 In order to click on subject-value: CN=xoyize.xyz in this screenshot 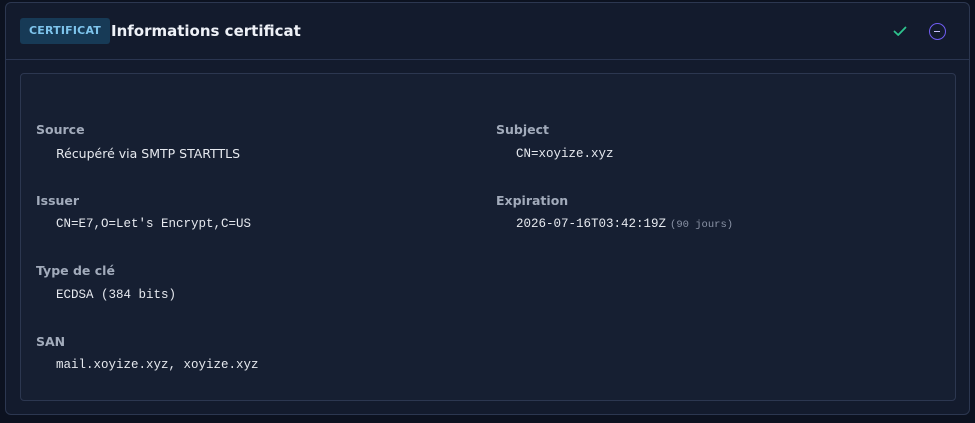, I will do `click(565, 154)`.